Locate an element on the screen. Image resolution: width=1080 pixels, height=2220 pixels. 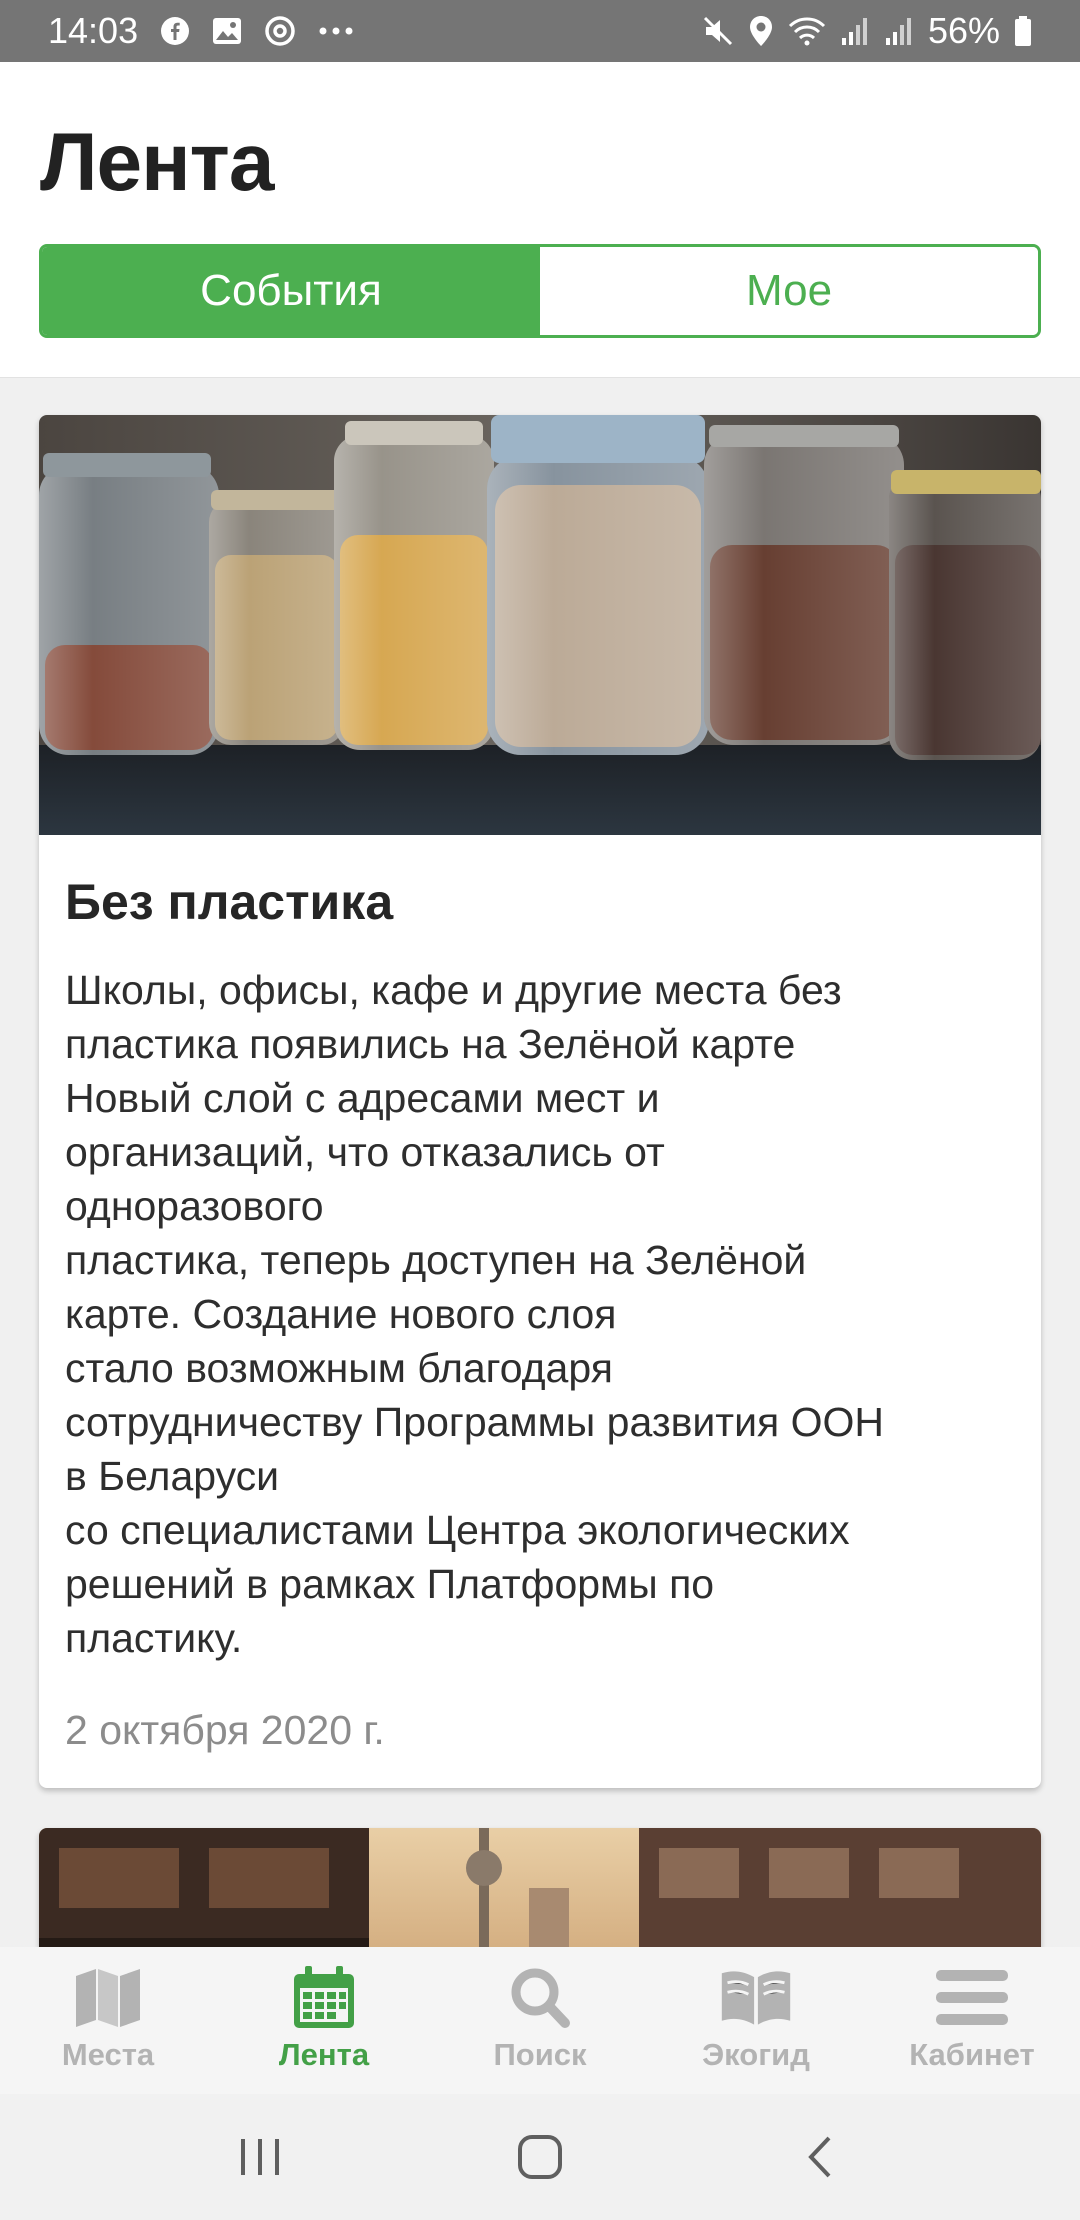
book-icon is located at coordinates (756, 1998).